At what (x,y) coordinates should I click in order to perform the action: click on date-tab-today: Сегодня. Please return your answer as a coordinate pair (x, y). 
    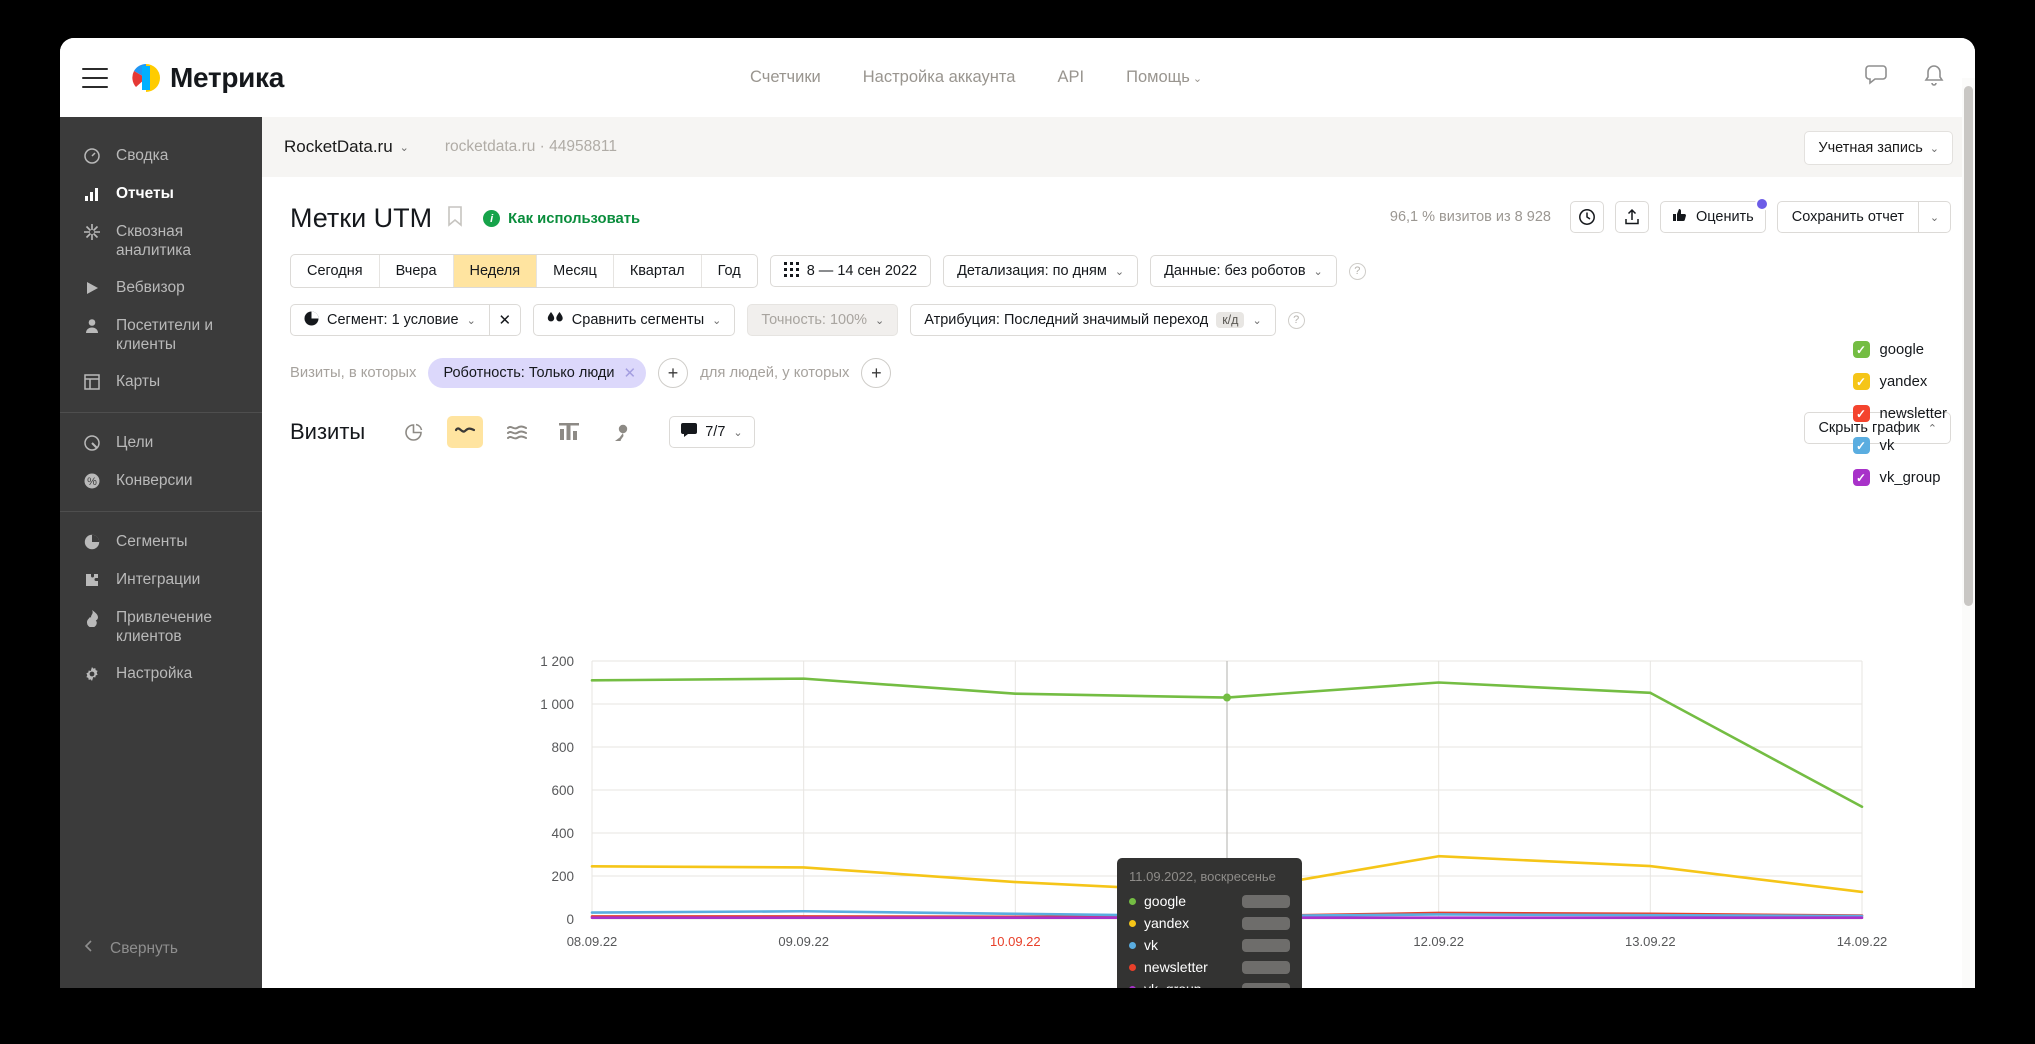
    Looking at the image, I should click on (335, 271).